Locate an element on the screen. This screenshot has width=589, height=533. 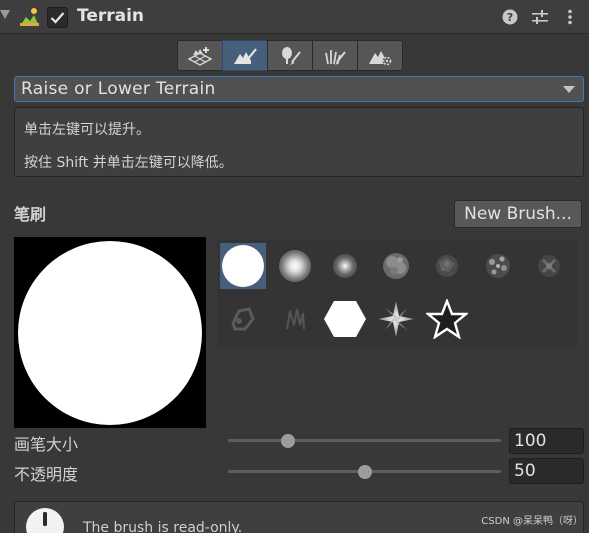
brush-item-small-soft is located at coordinates (345, 266).